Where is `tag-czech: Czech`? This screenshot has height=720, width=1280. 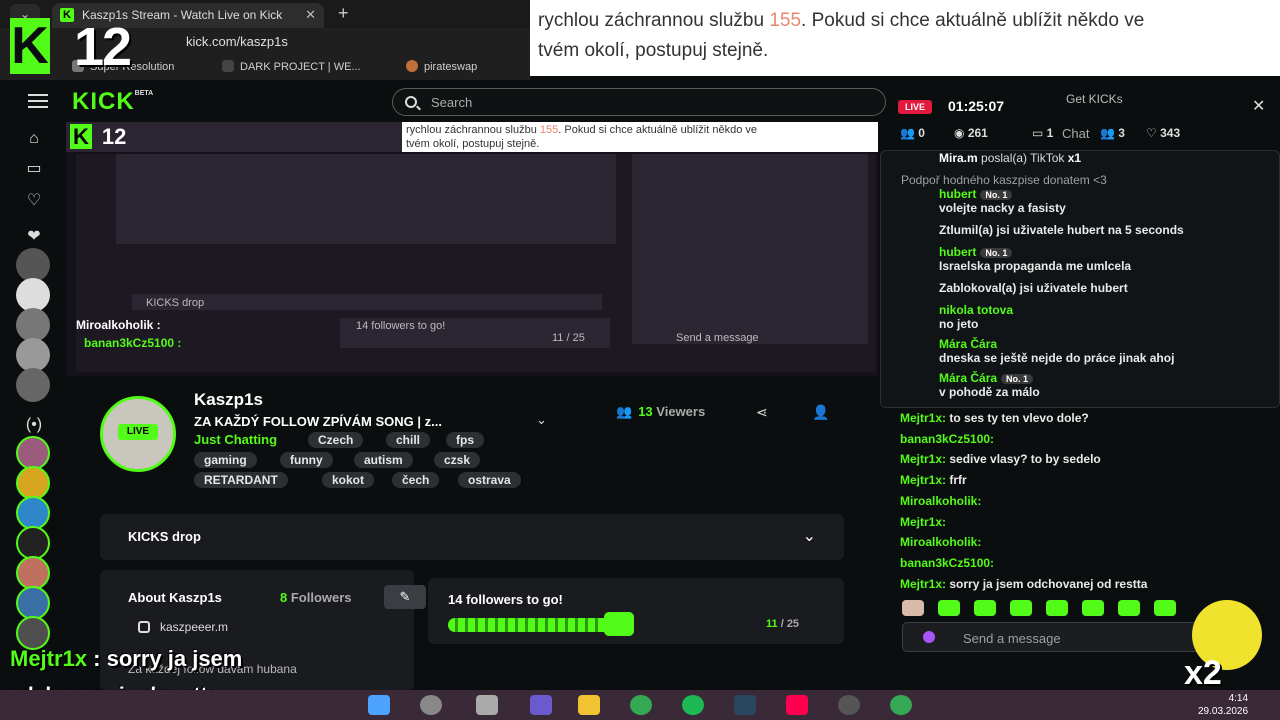
tag-czech: Czech is located at coordinates (336, 440).